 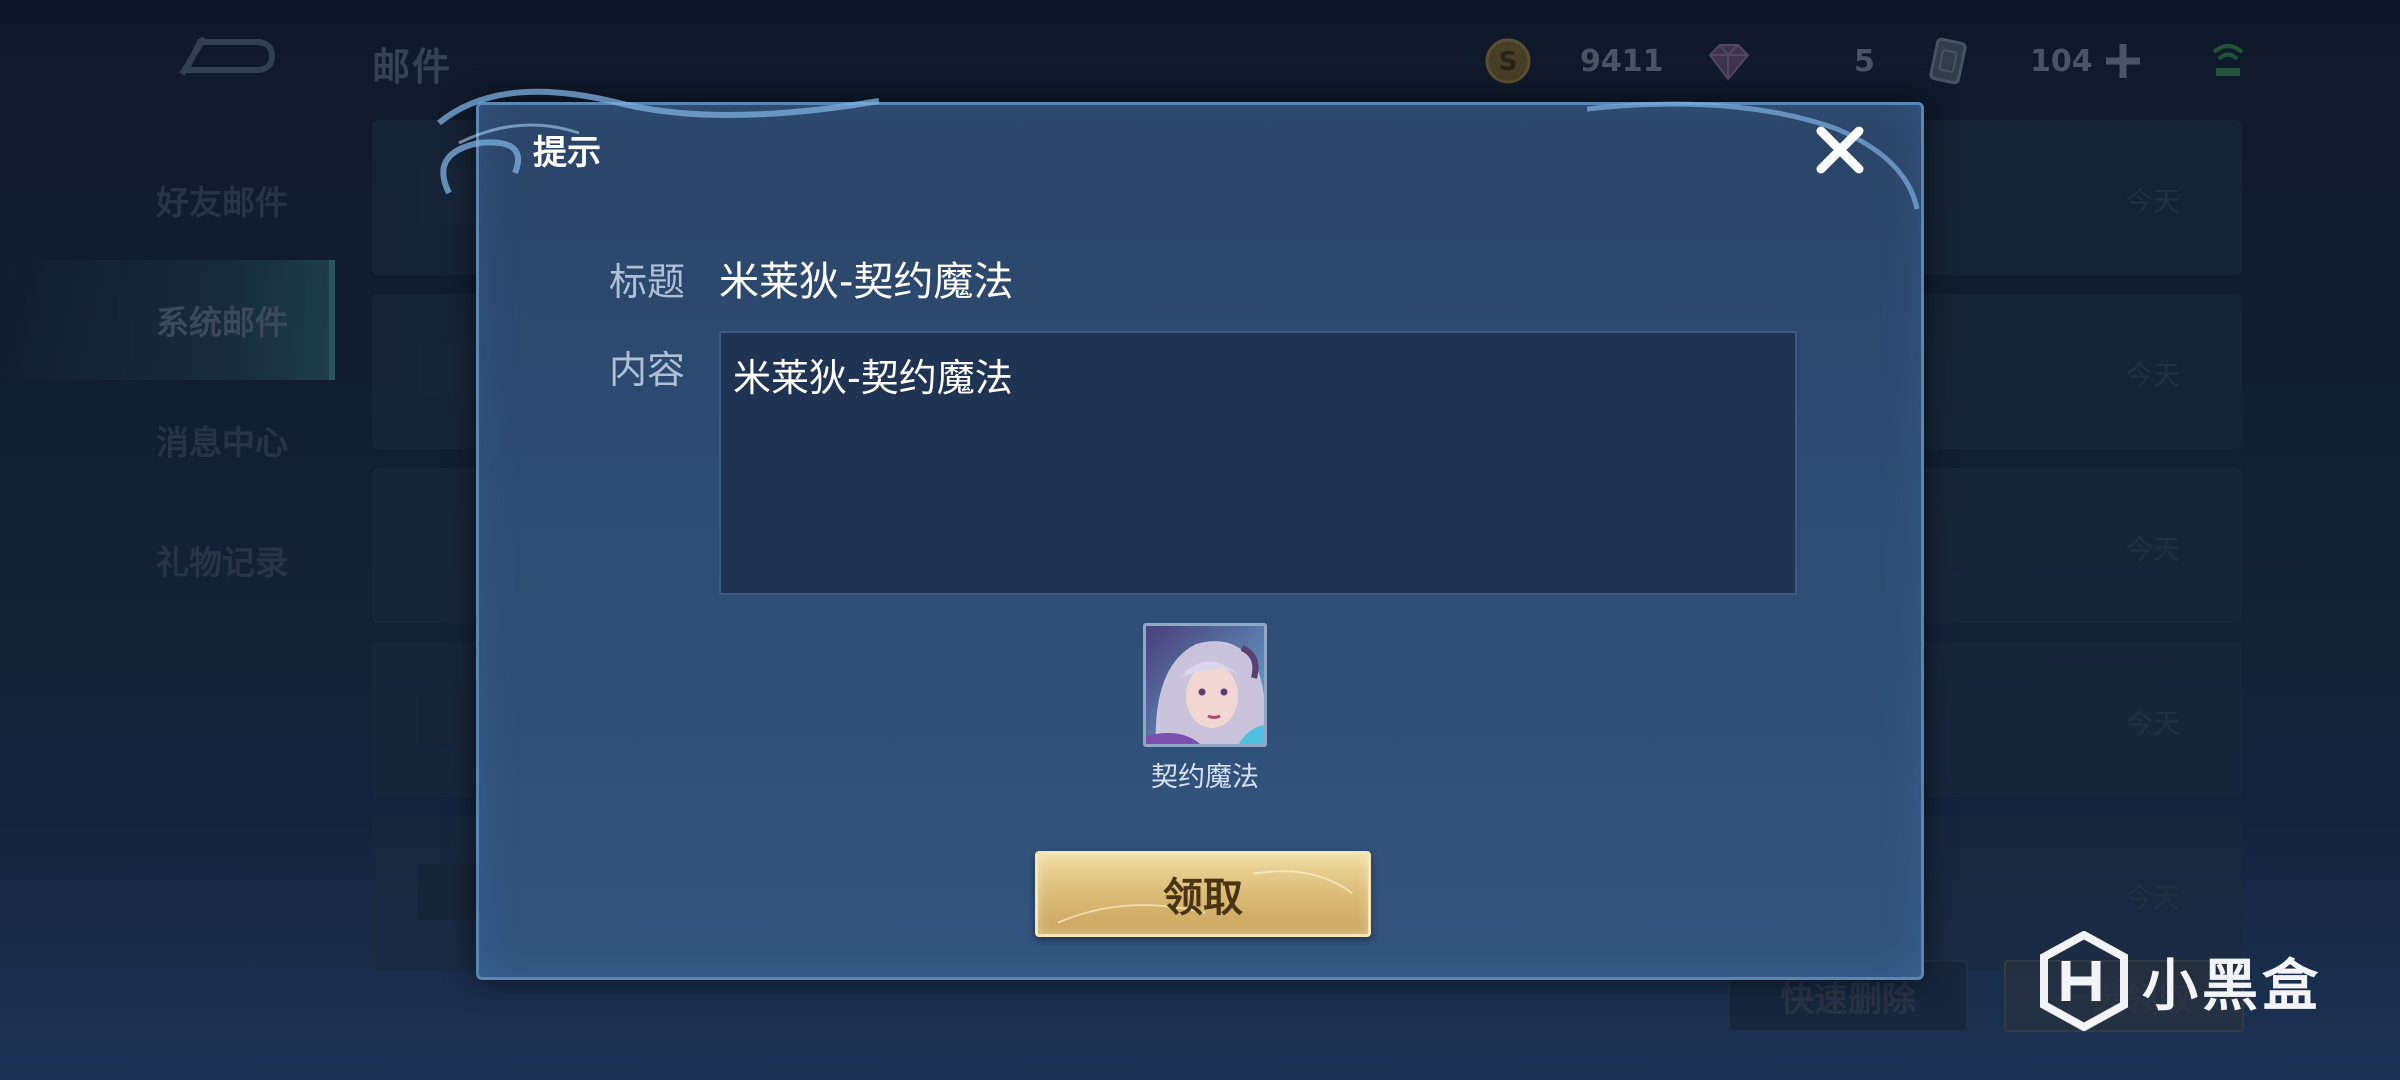 I want to click on reward-name: 契约魔法, so click(x=1205, y=777).